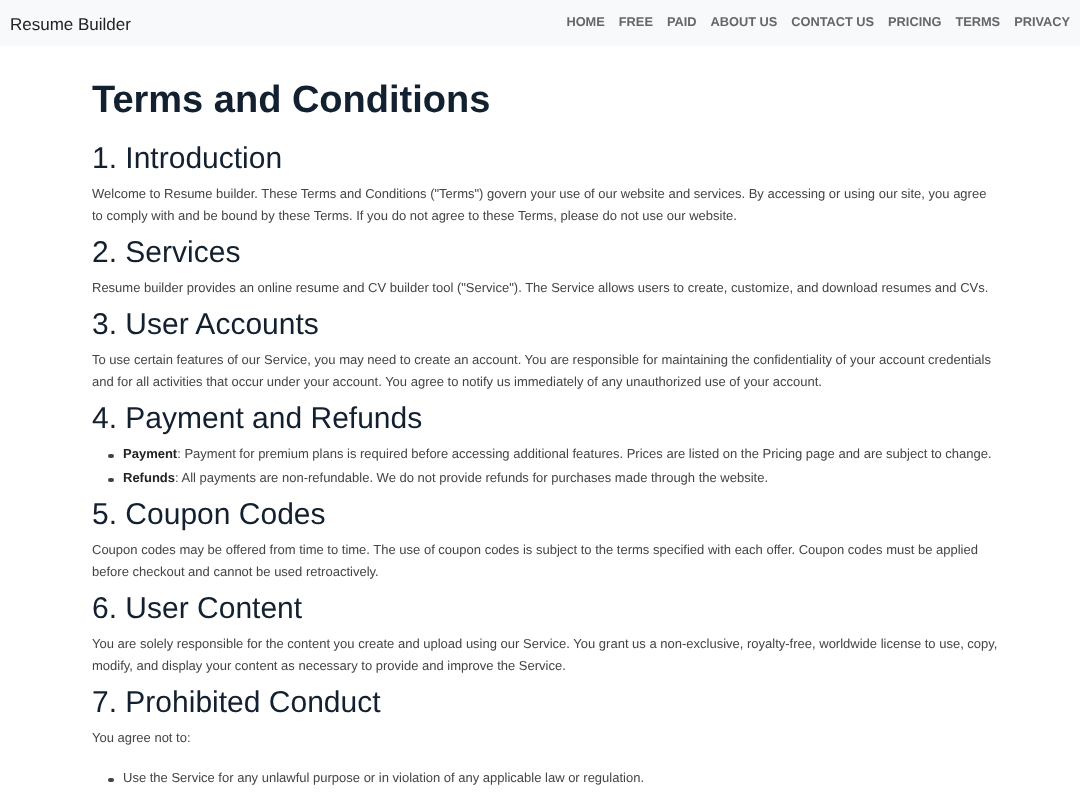 The height and width of the screenshot is (810, 1080). What do you see at coordinates (167, 254) in the screenshot?
I see `section-heading: 2. Services` at bounding box center [167, 254].